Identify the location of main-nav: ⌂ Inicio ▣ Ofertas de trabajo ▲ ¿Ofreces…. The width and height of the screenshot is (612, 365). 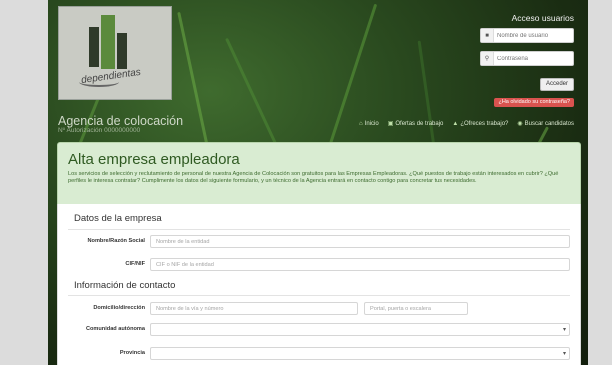
(466, 124).